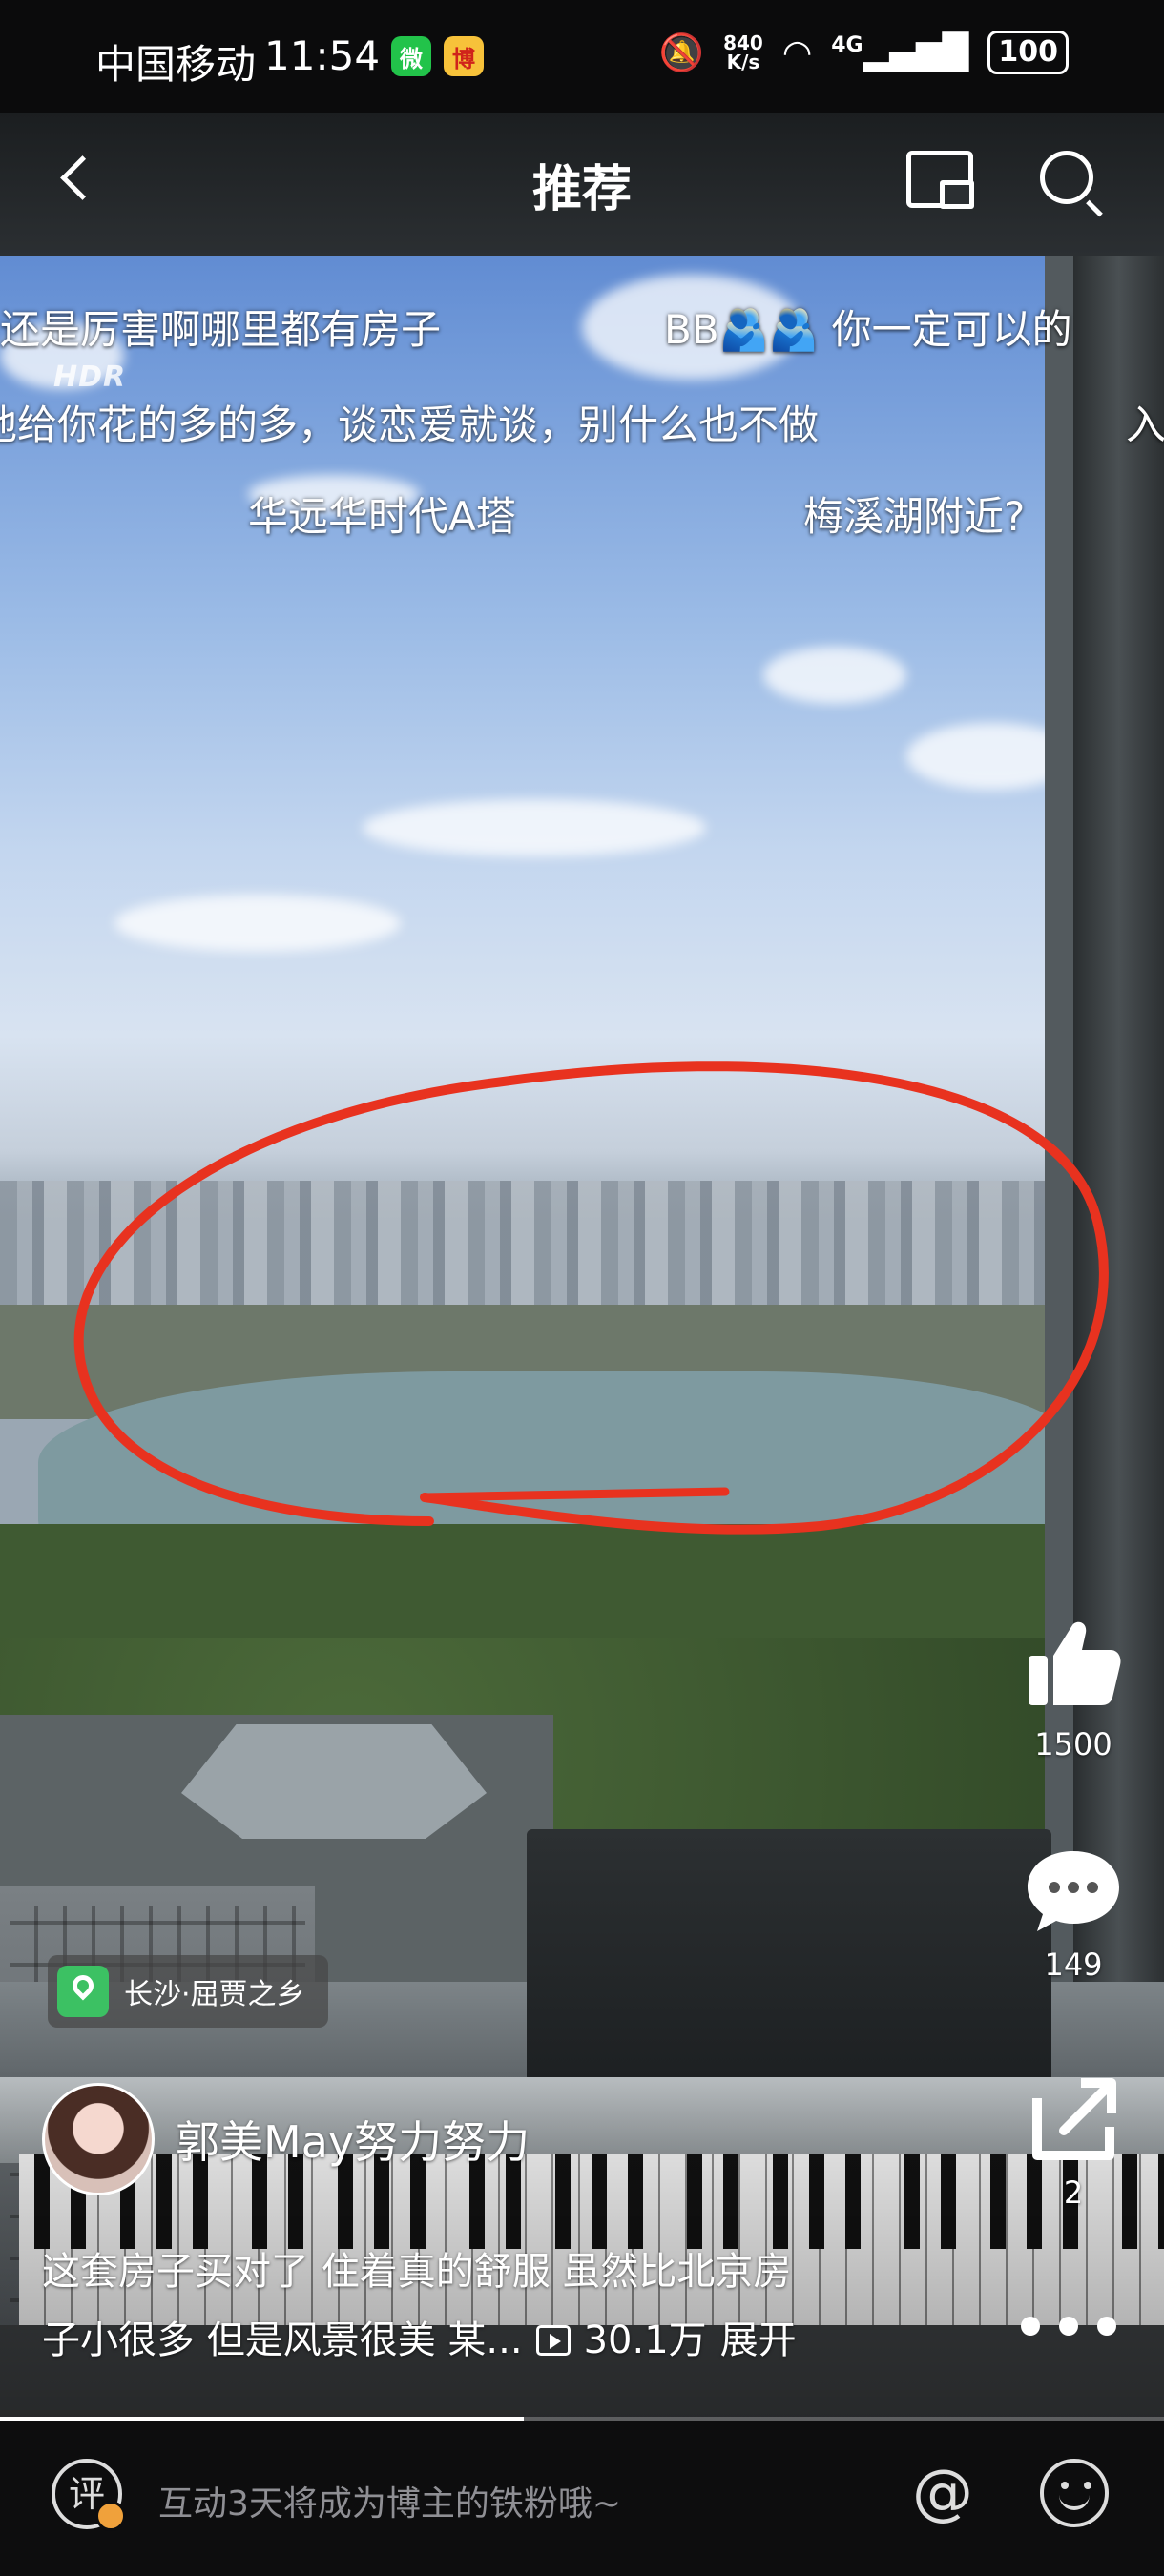 This screenshot has height=2576, width=1164. What do you see at coordinates (942, 2493) in the screenshot?
I see `at-mention-button: @` at bounding box center [942, 2493].